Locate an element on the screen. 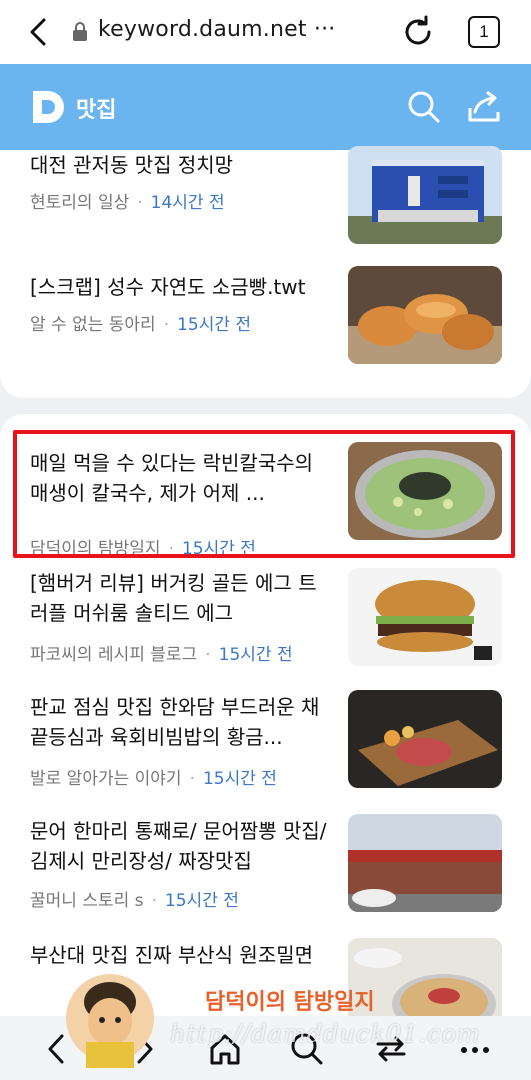 This screenshot has height=1080, width=531. thumb-blue-building is located at coordinates (425, 195).